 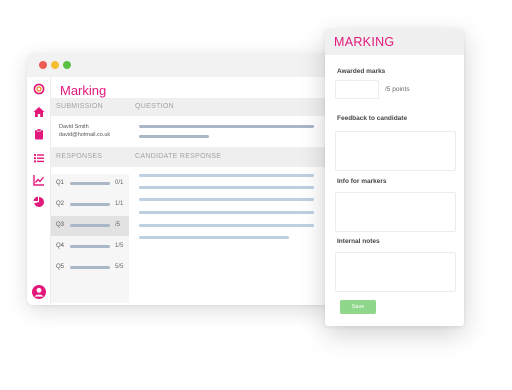 I want to click on window-close-dot, so click(x=43, y=65).